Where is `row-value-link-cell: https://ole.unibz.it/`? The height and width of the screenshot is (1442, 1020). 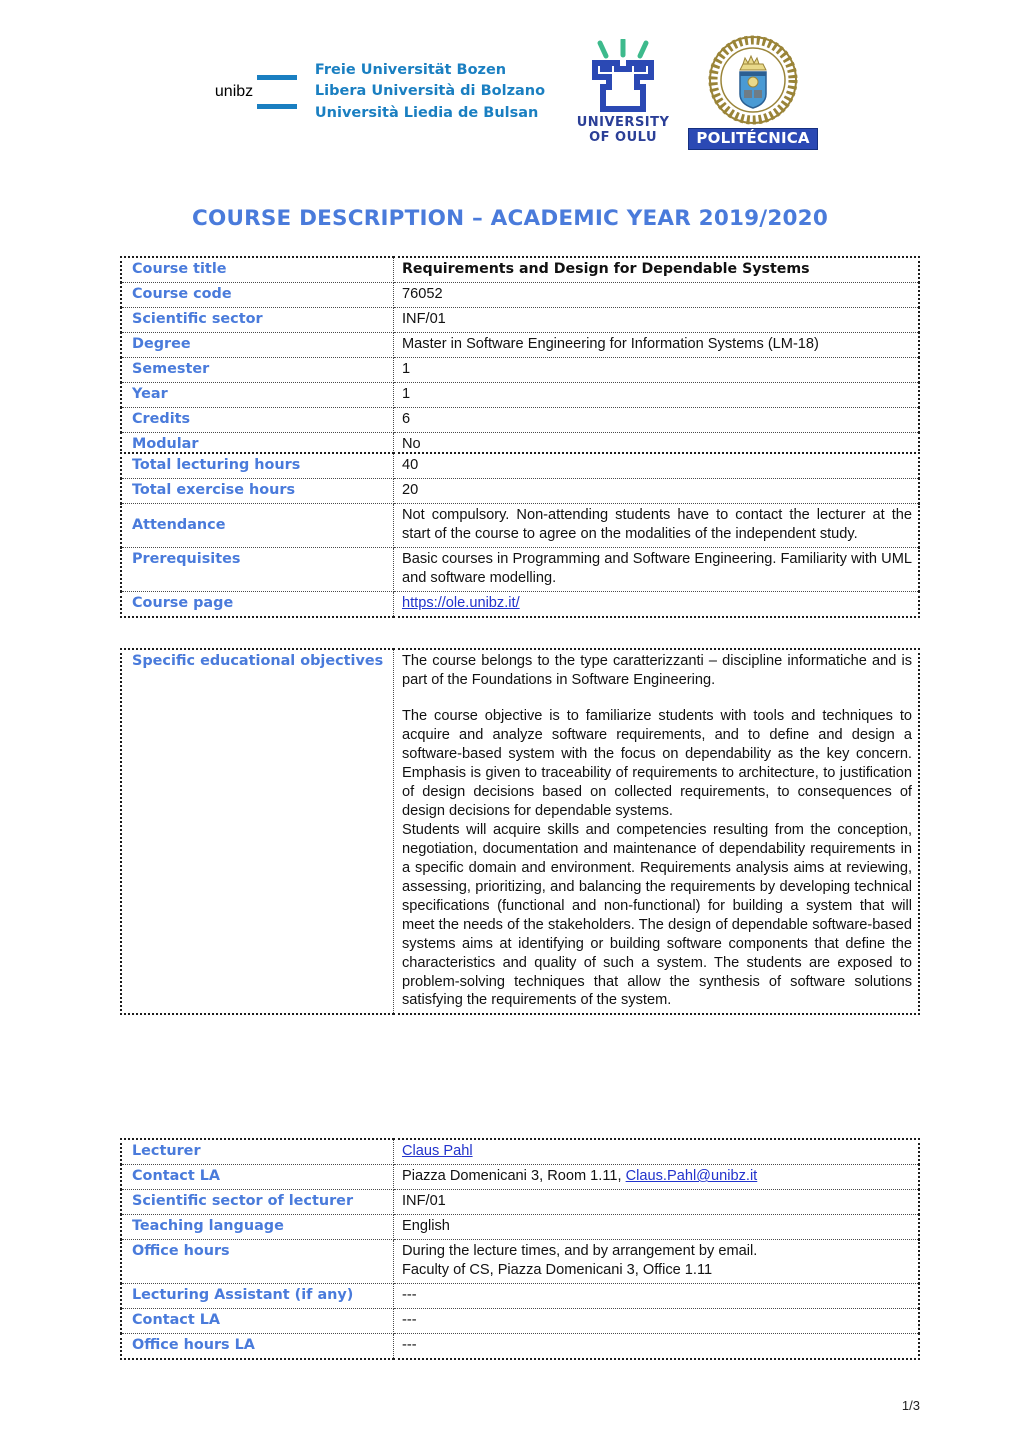 row-value-link-cell: https://ole.unibz.it/ is located at coordinates (656, 604).